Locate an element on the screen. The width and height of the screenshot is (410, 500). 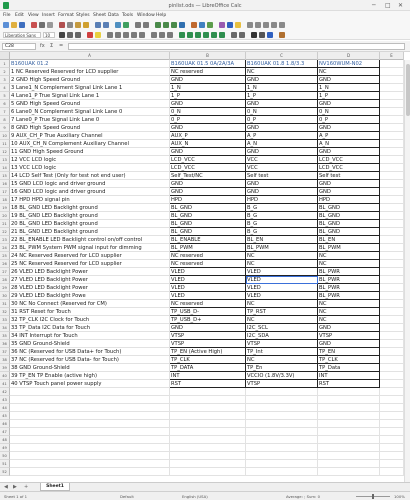
define-print-area-icon is located at coordinates (258, 25).